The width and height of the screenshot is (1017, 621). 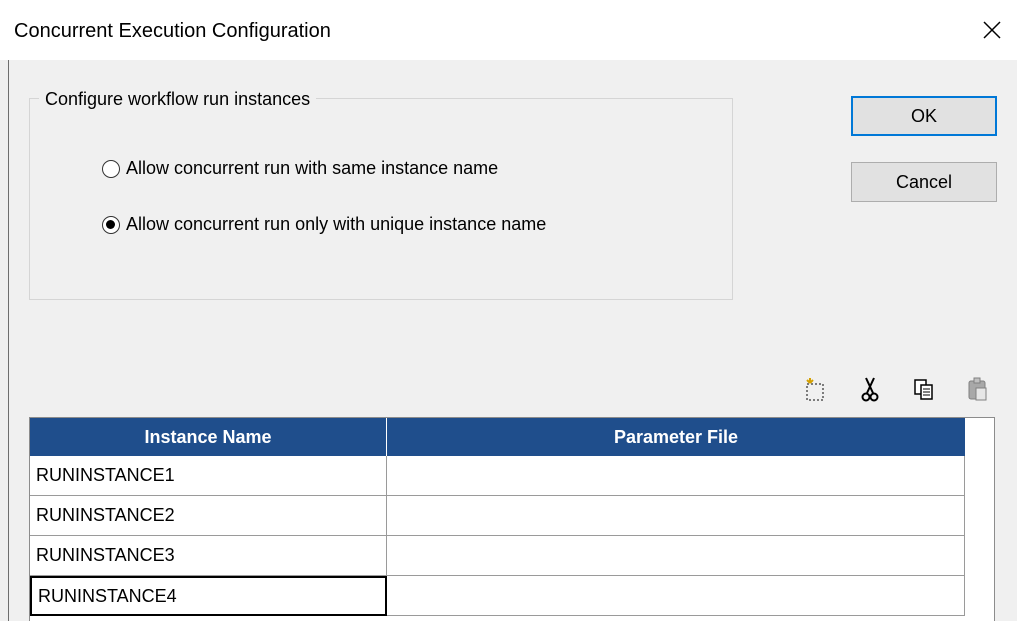 What do you see at coordinates (208, 516) in the screenshot?
I see `instance-name-cell: RUNINSTANCE2` at bounding box center [208, 516].